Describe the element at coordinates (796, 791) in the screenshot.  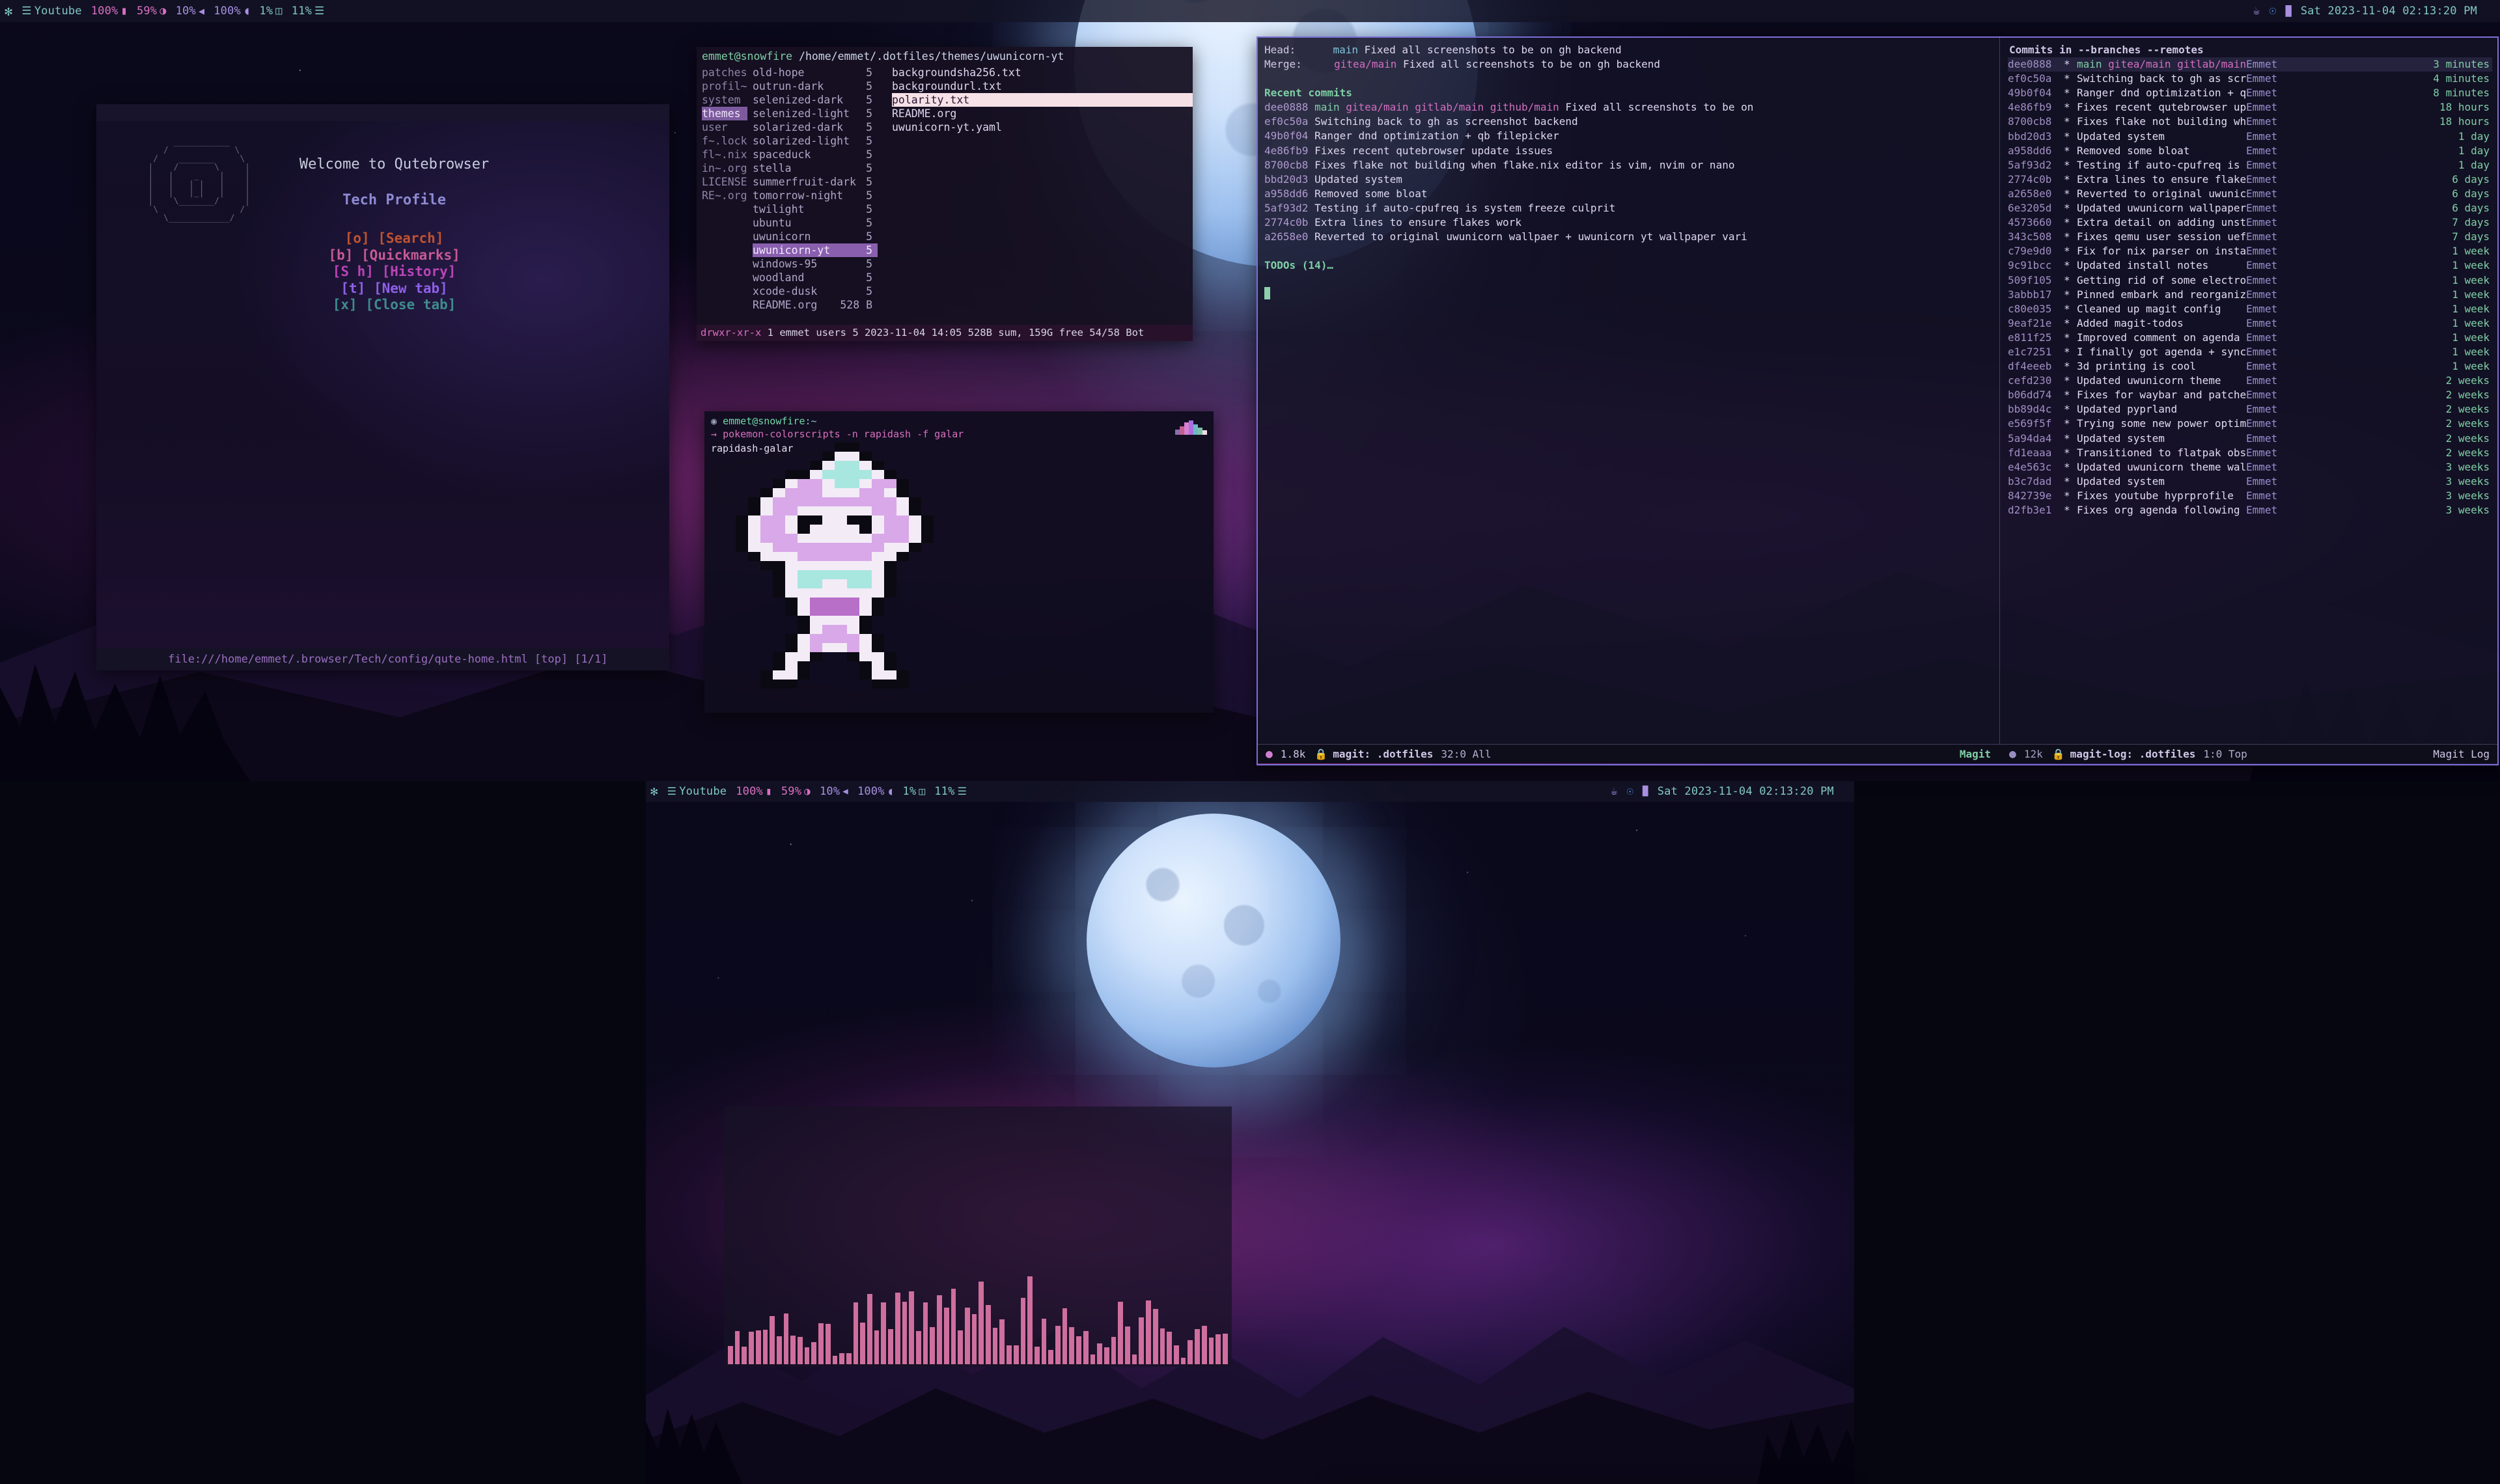
I see `bar2-brightness: 59% ◑` at that location.